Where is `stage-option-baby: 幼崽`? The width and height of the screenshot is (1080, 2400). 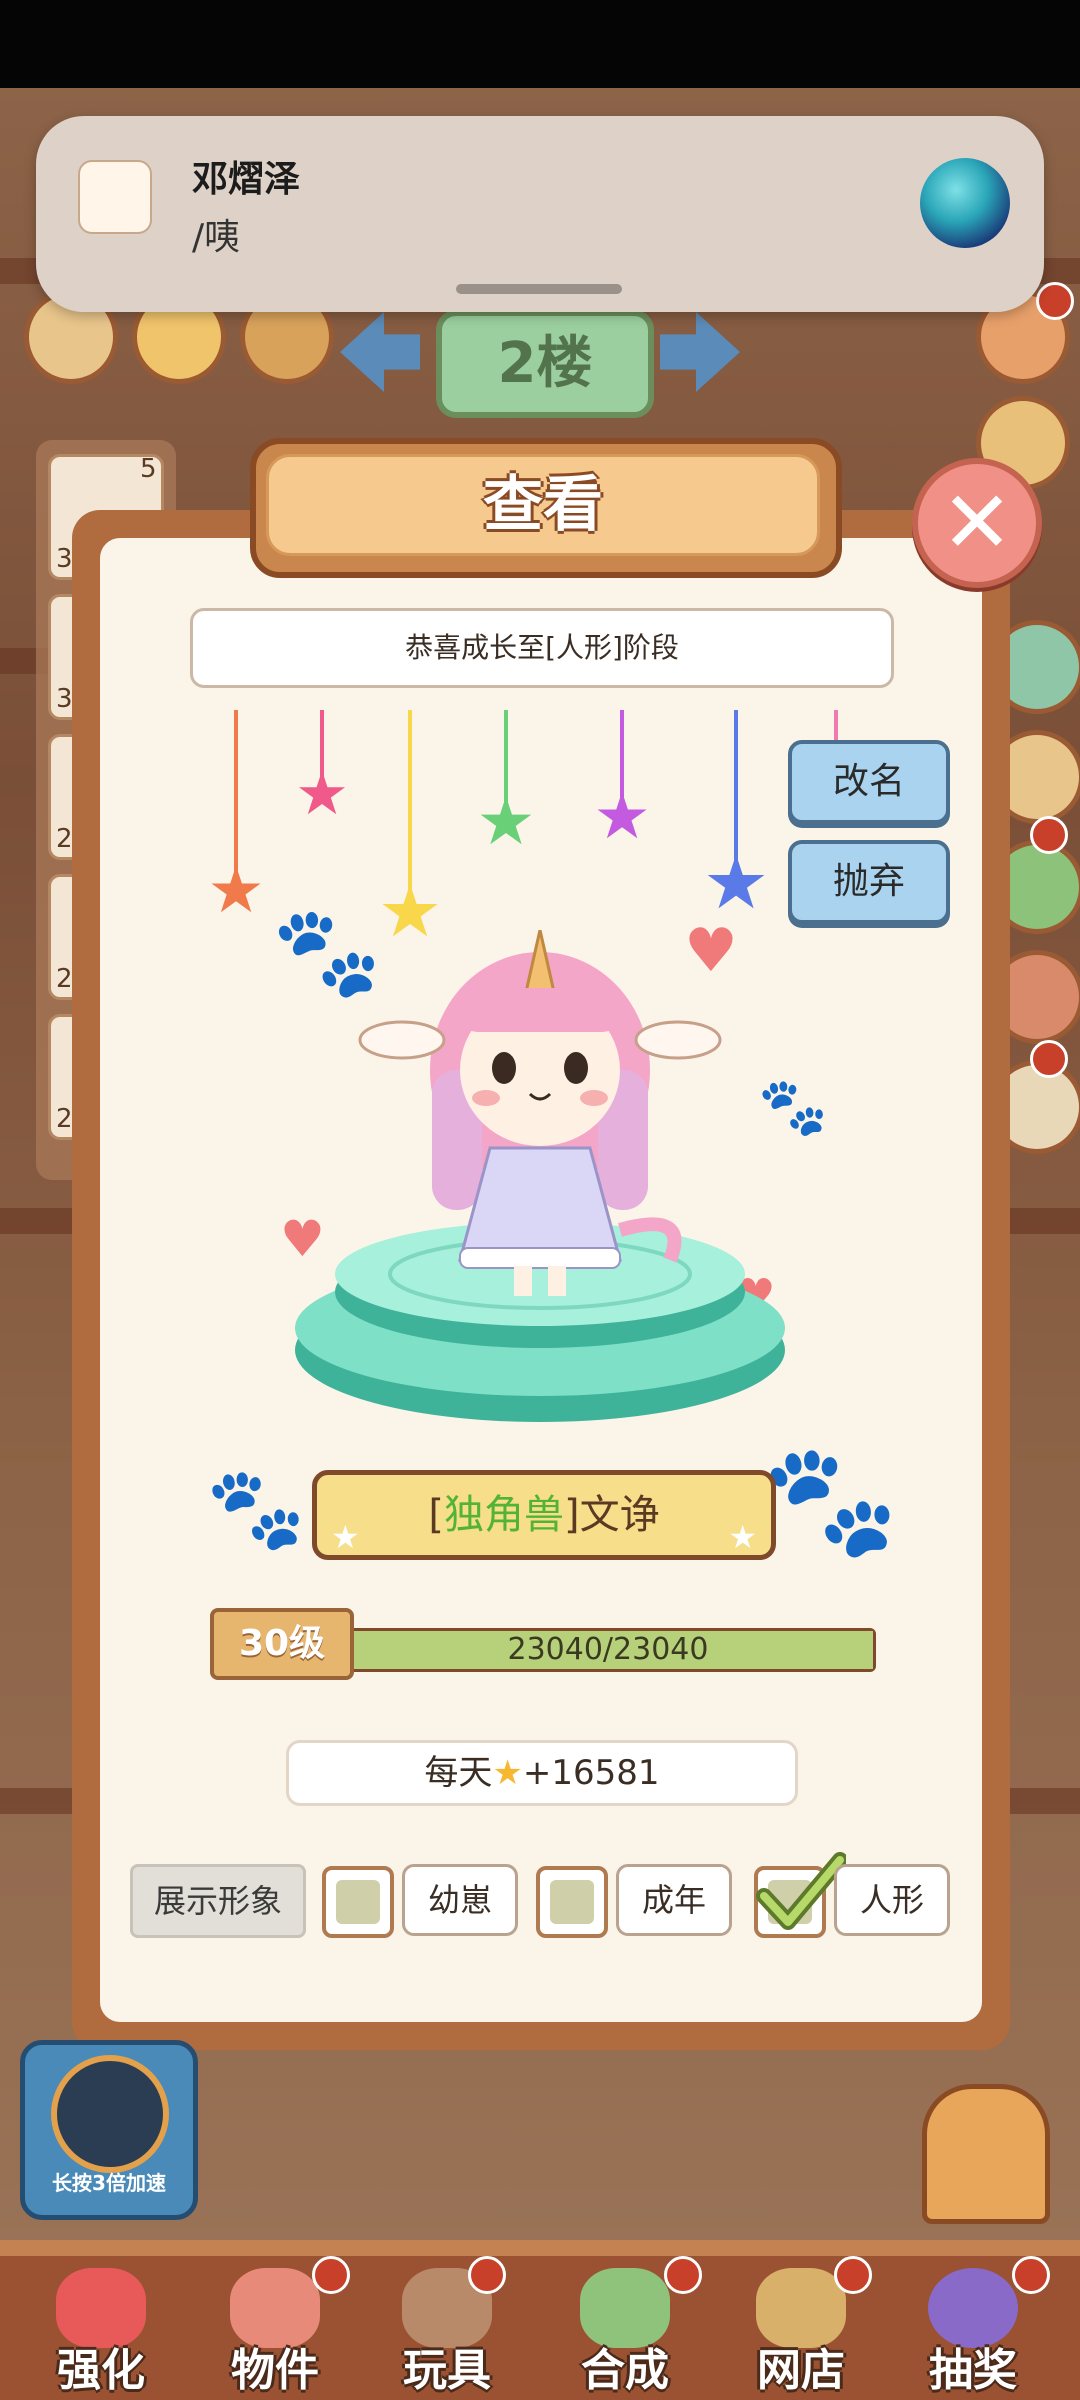 stage-option-baby: 幼崽 is located at coordinates (460, 1900).